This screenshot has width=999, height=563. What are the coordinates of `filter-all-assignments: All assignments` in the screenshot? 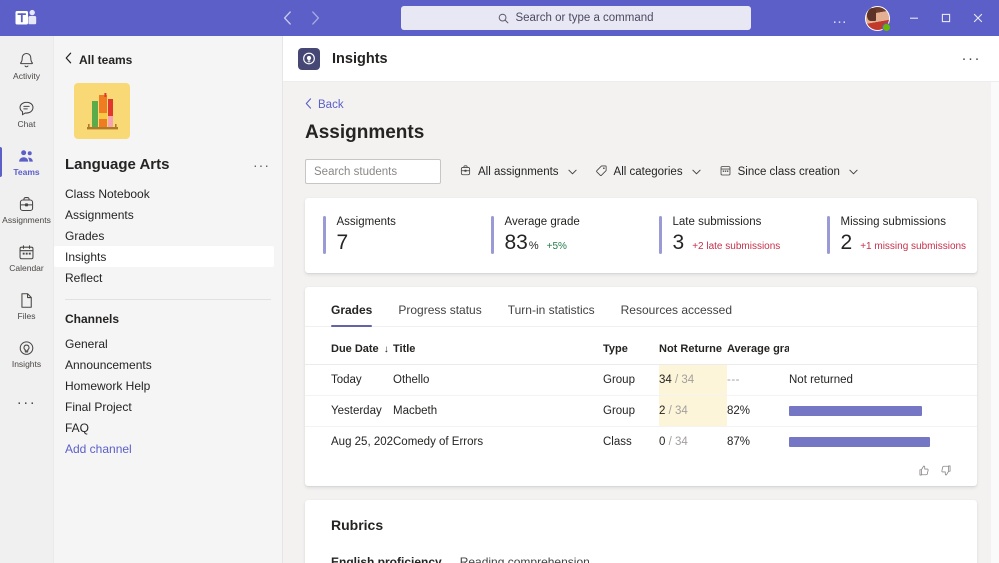 It's located at (518, 172).